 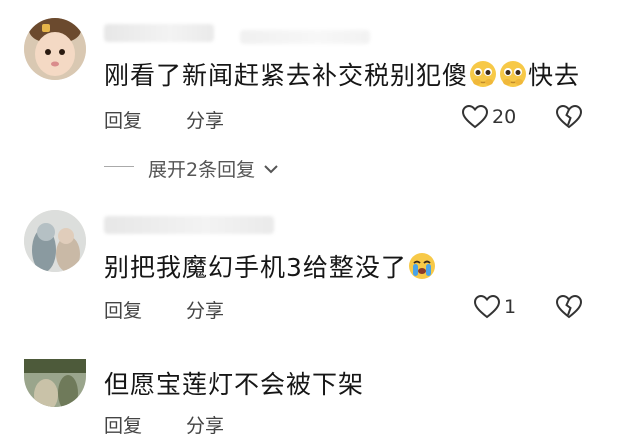 I want to click on expand-replies-button: 展开2条回复, so click(x=213, y=168).